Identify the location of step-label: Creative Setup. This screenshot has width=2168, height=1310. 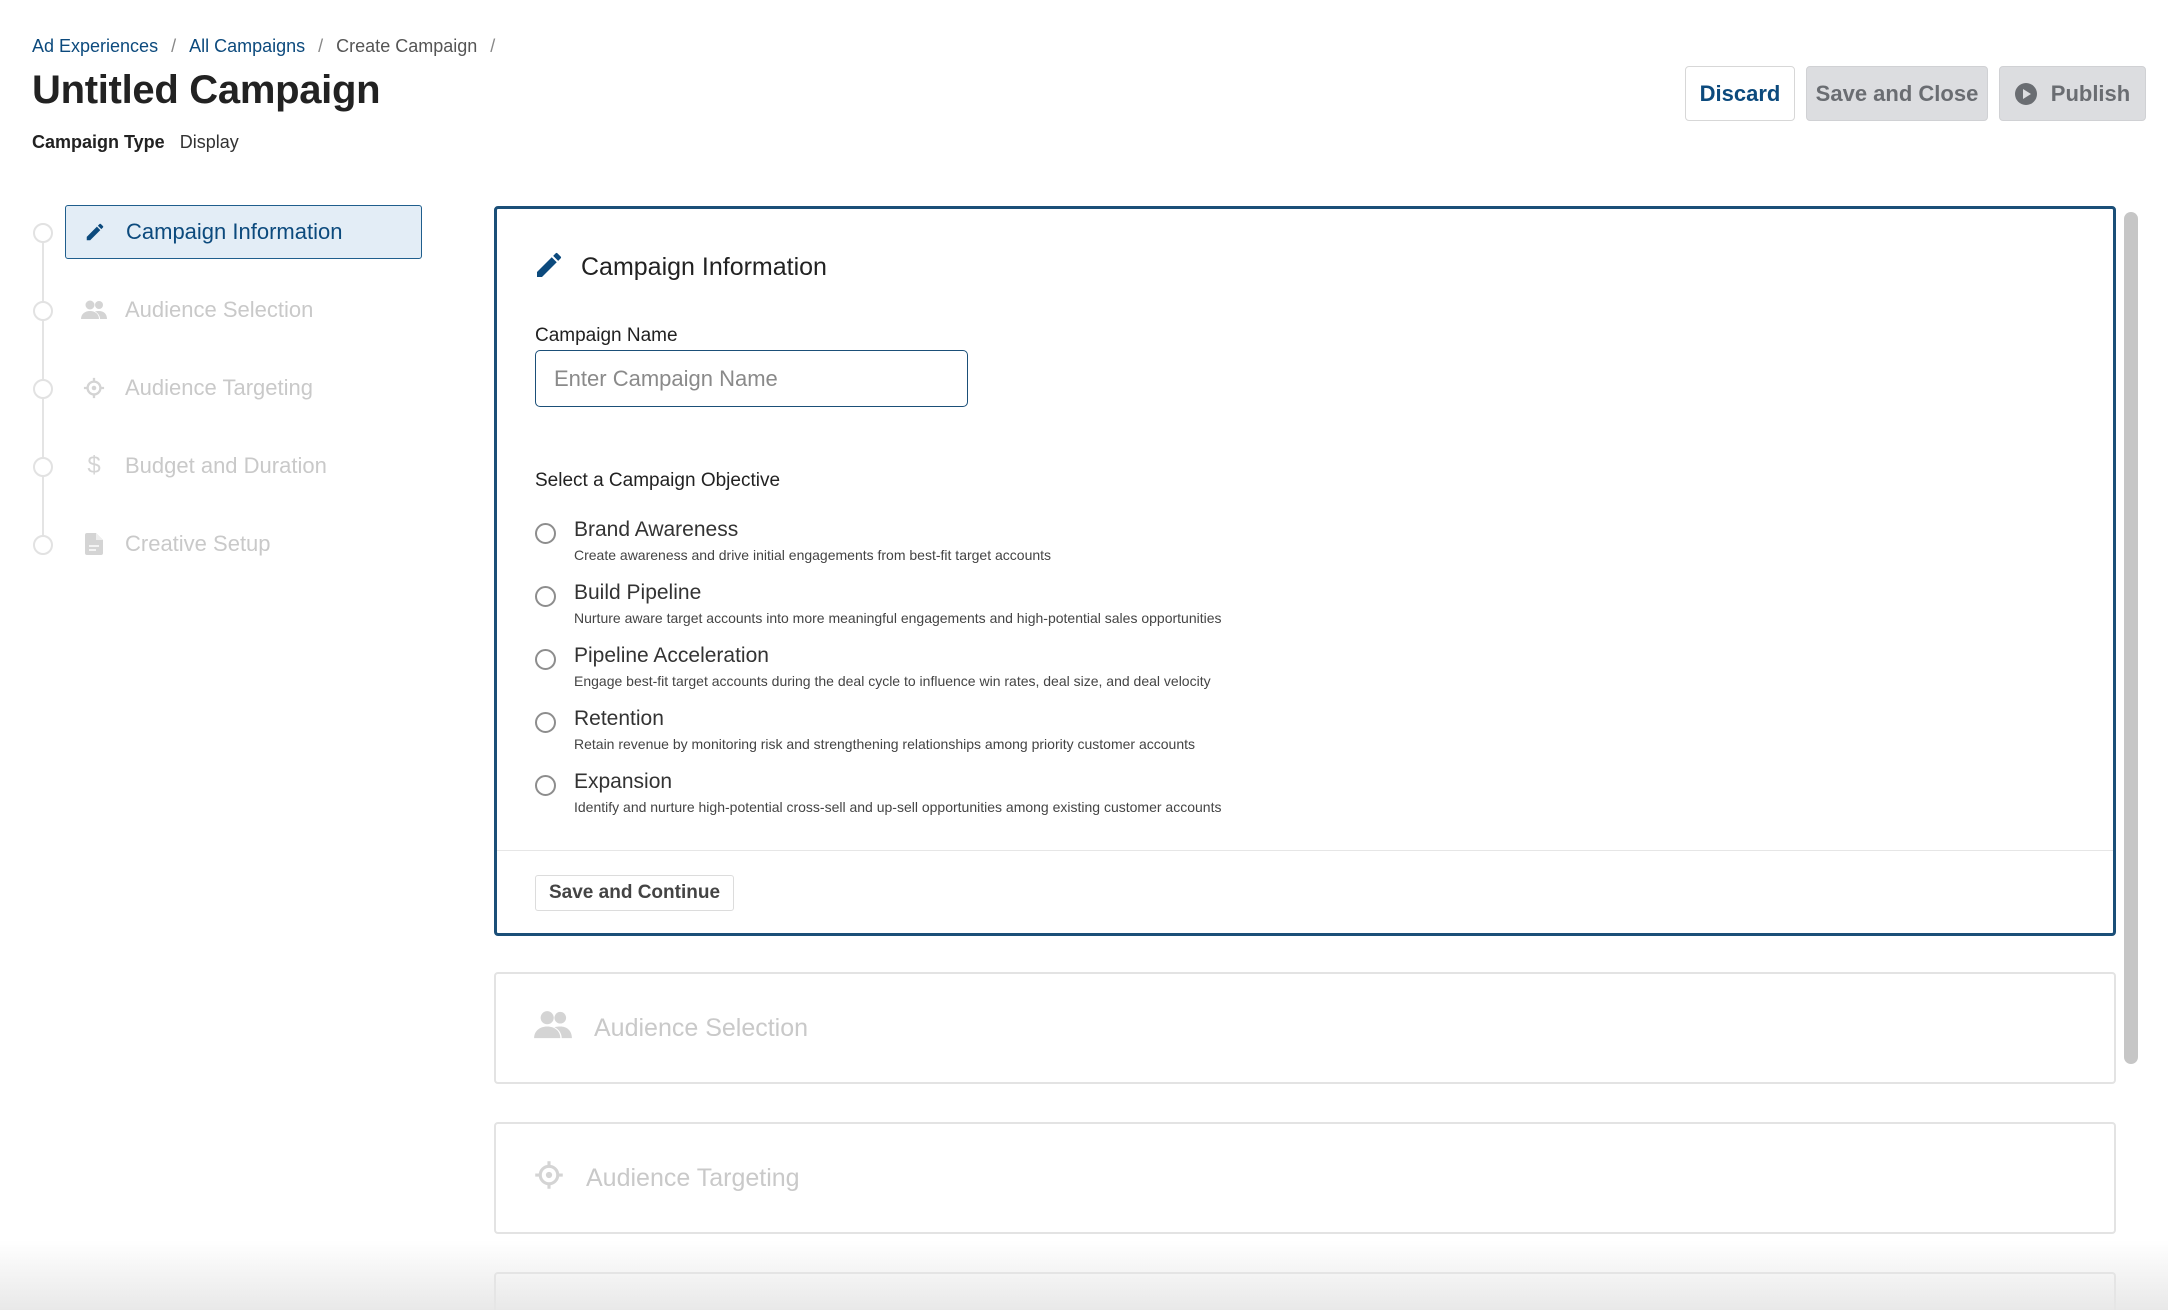
(198, 543).